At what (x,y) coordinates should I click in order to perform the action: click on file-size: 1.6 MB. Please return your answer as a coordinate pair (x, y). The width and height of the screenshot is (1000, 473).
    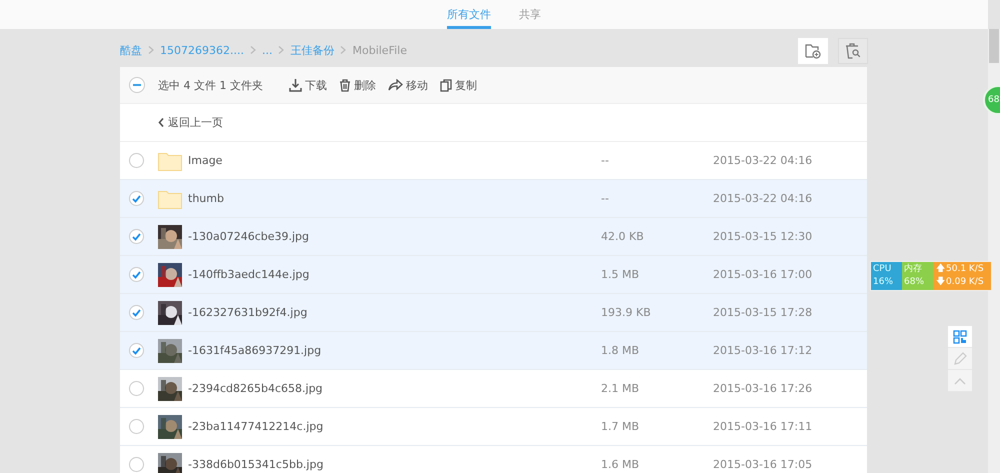
    Looking at the image, I should click on (620, 464).